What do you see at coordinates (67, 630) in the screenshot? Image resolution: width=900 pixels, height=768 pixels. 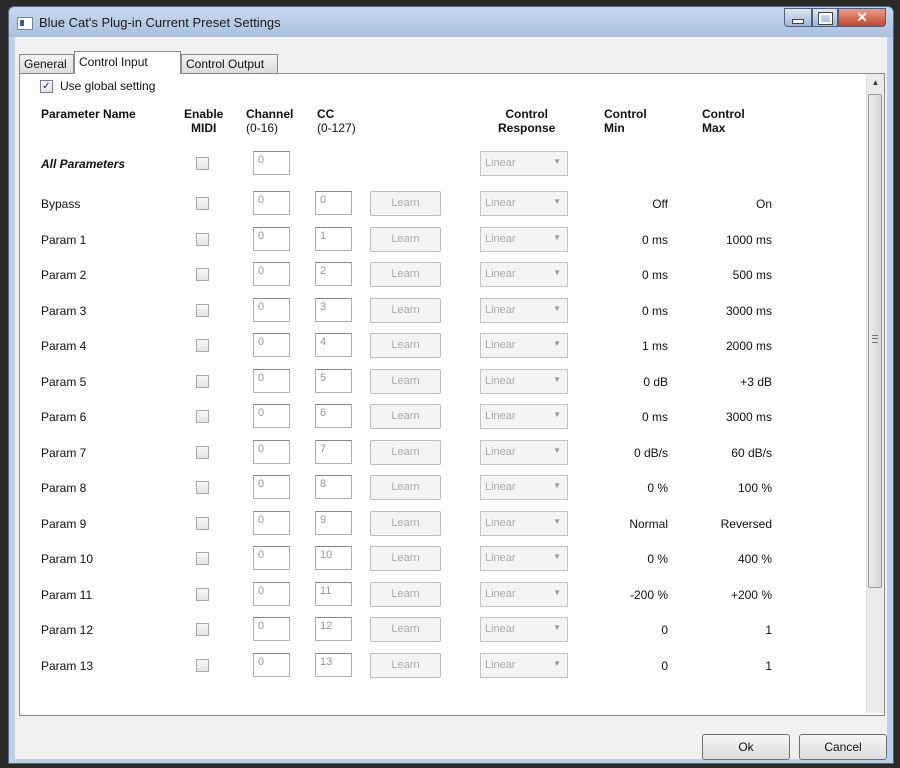 I see `param-name: Param 12` at bounding box center [67, 630].